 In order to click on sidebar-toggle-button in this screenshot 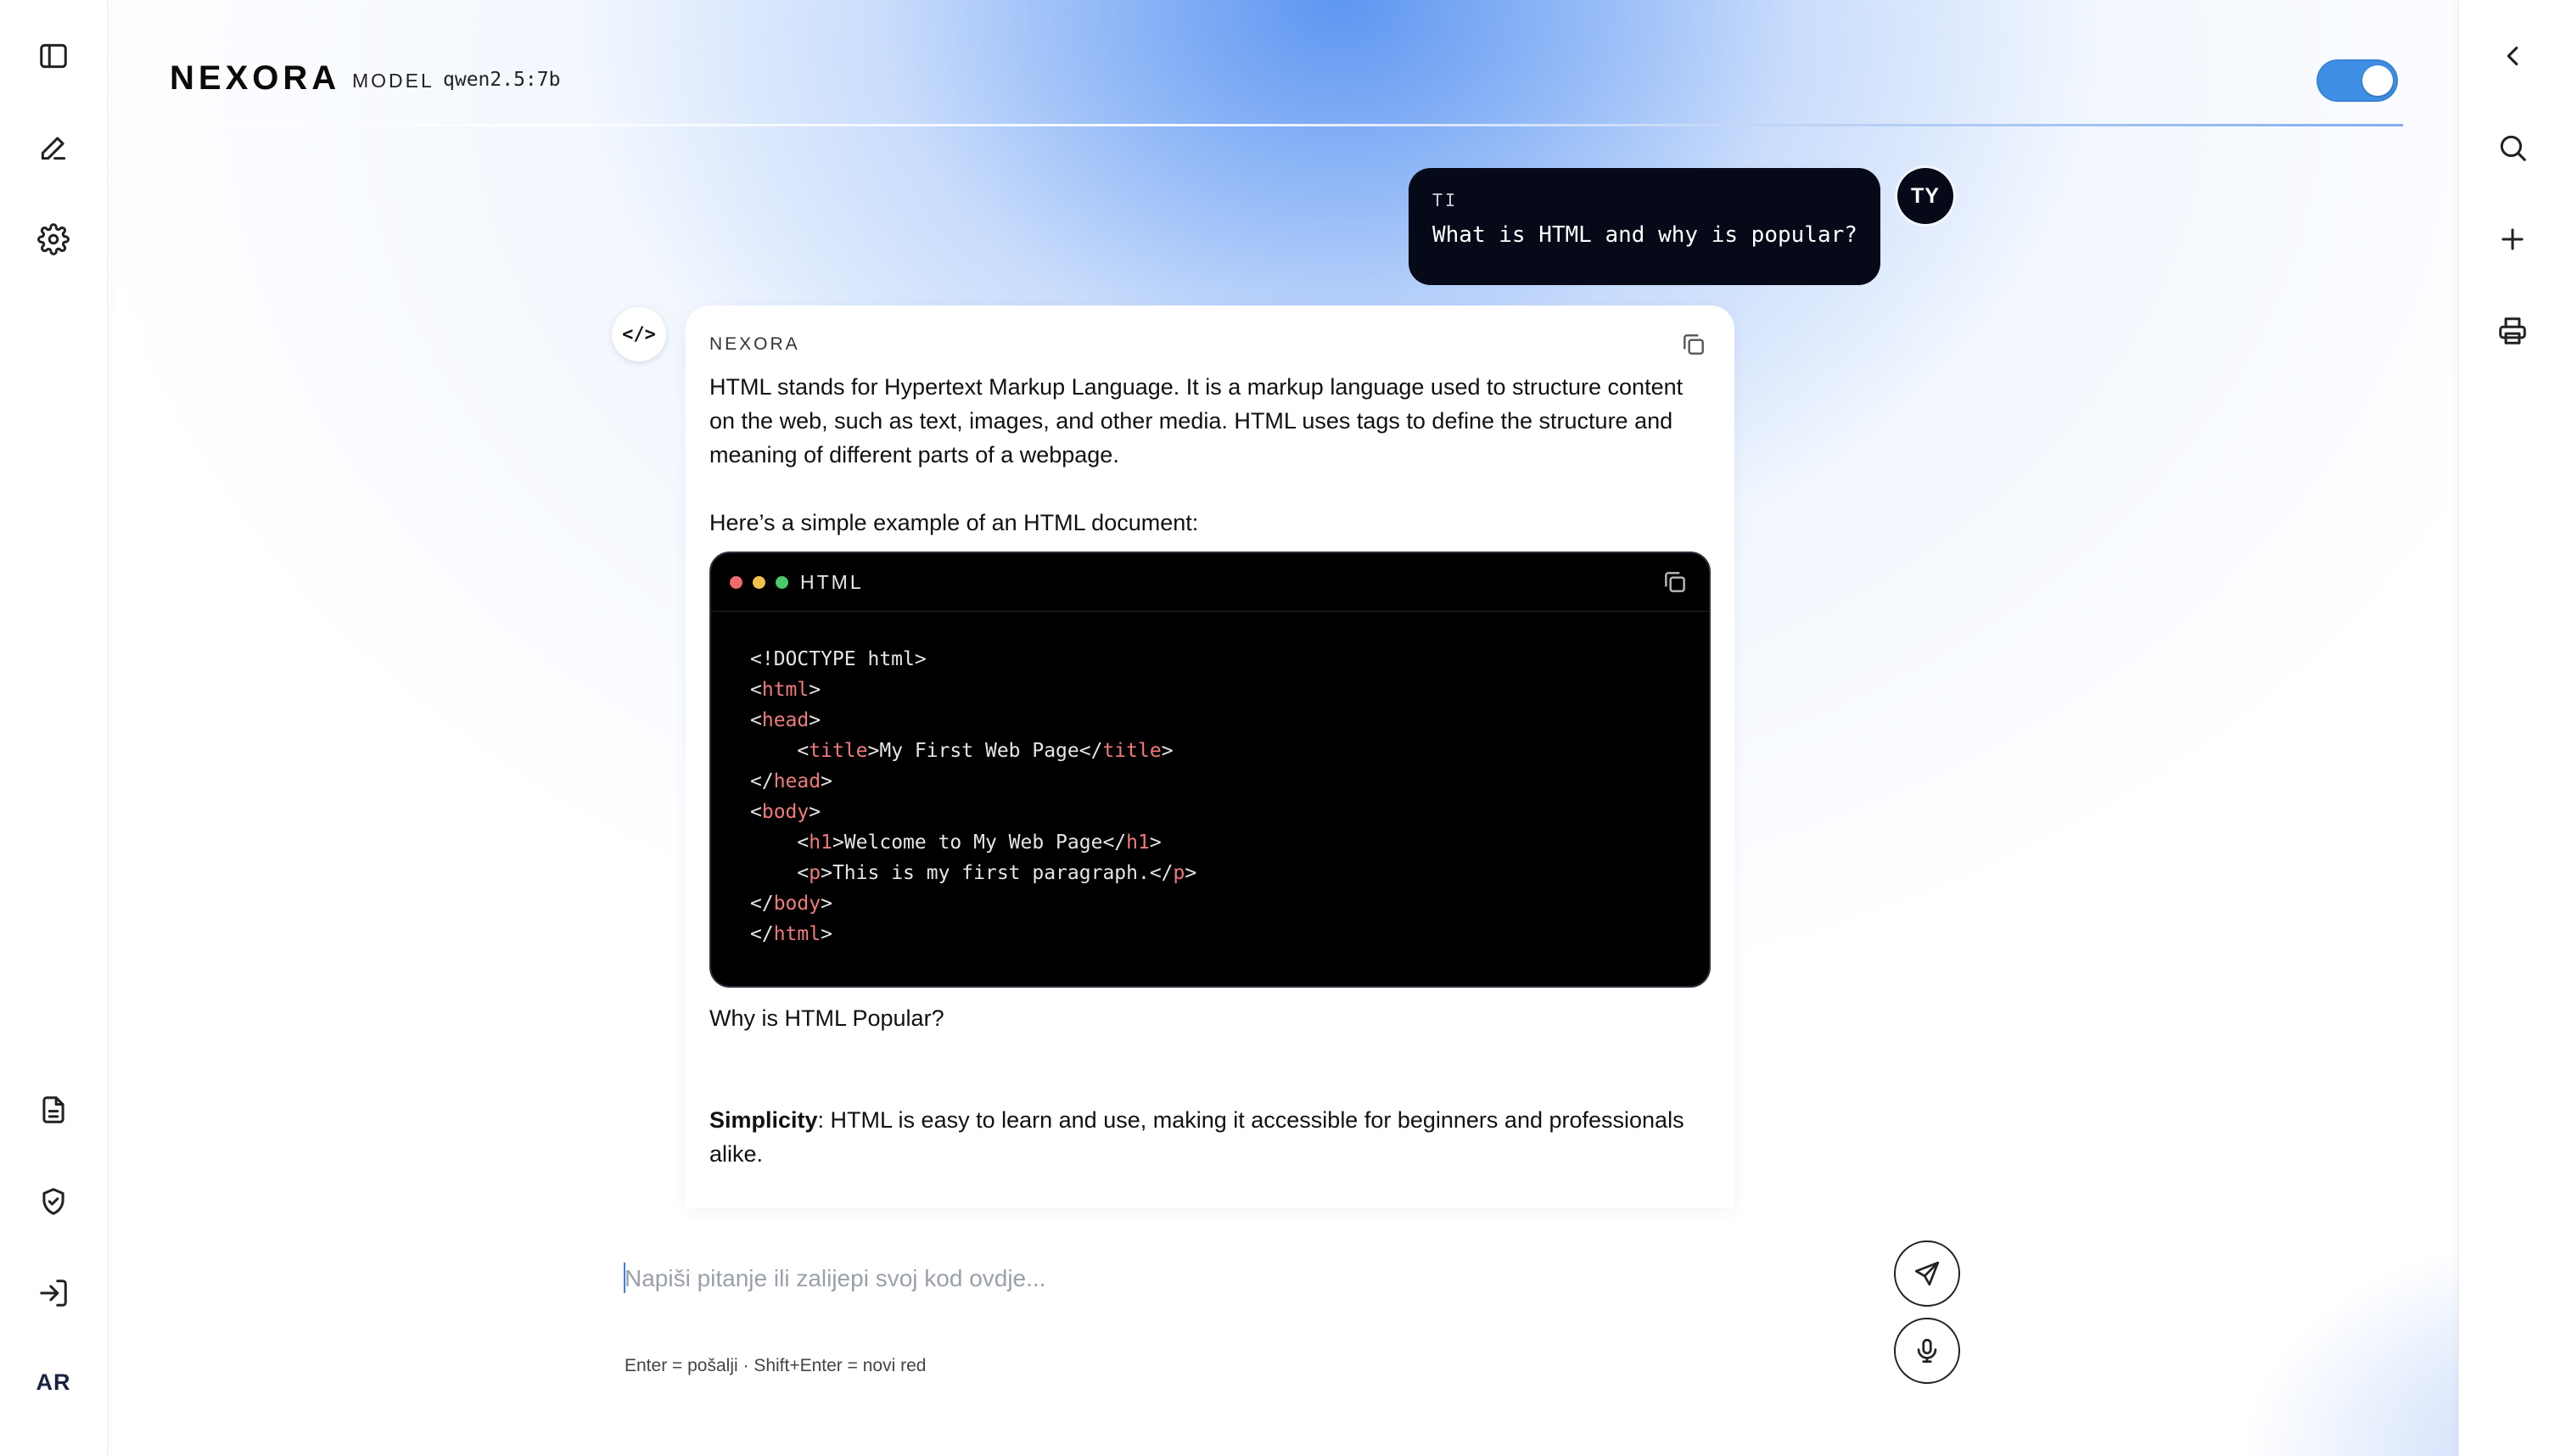, I will do `click(53, 56)`.